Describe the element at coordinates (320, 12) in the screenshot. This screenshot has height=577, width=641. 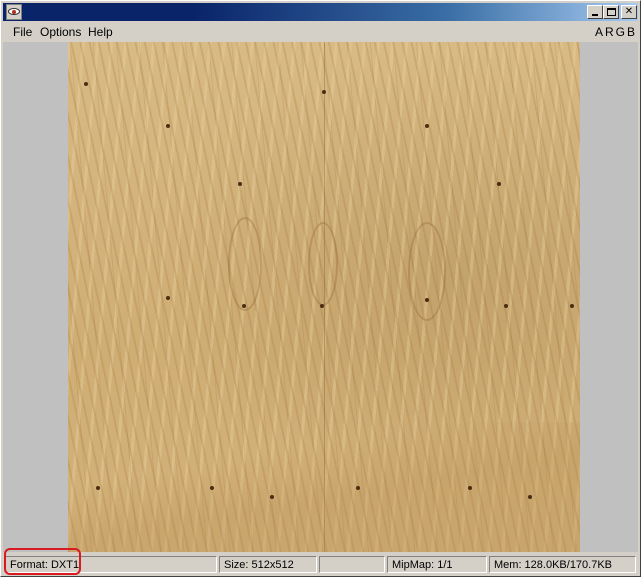
I see `title-bar: ✕` at that location.